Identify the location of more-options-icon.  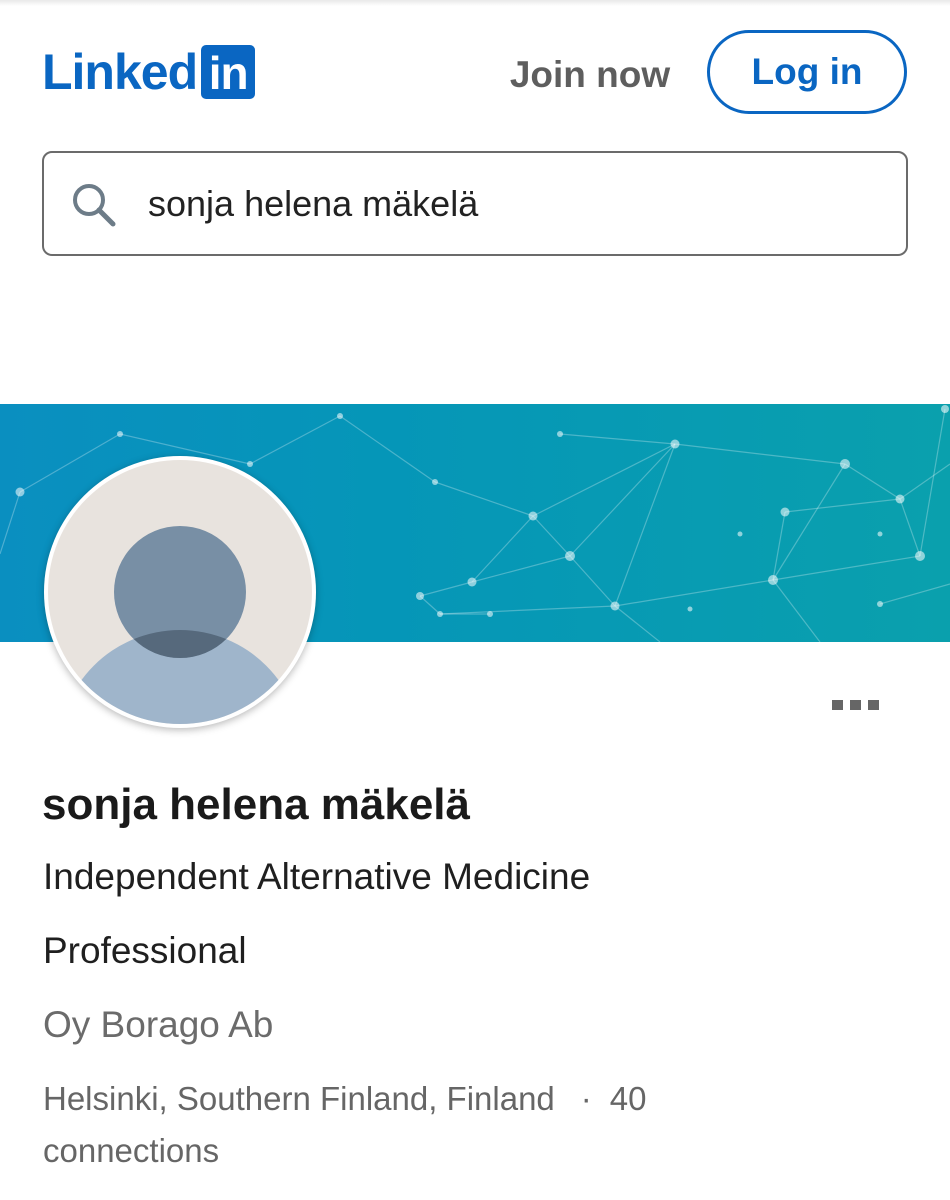
(855, 705).